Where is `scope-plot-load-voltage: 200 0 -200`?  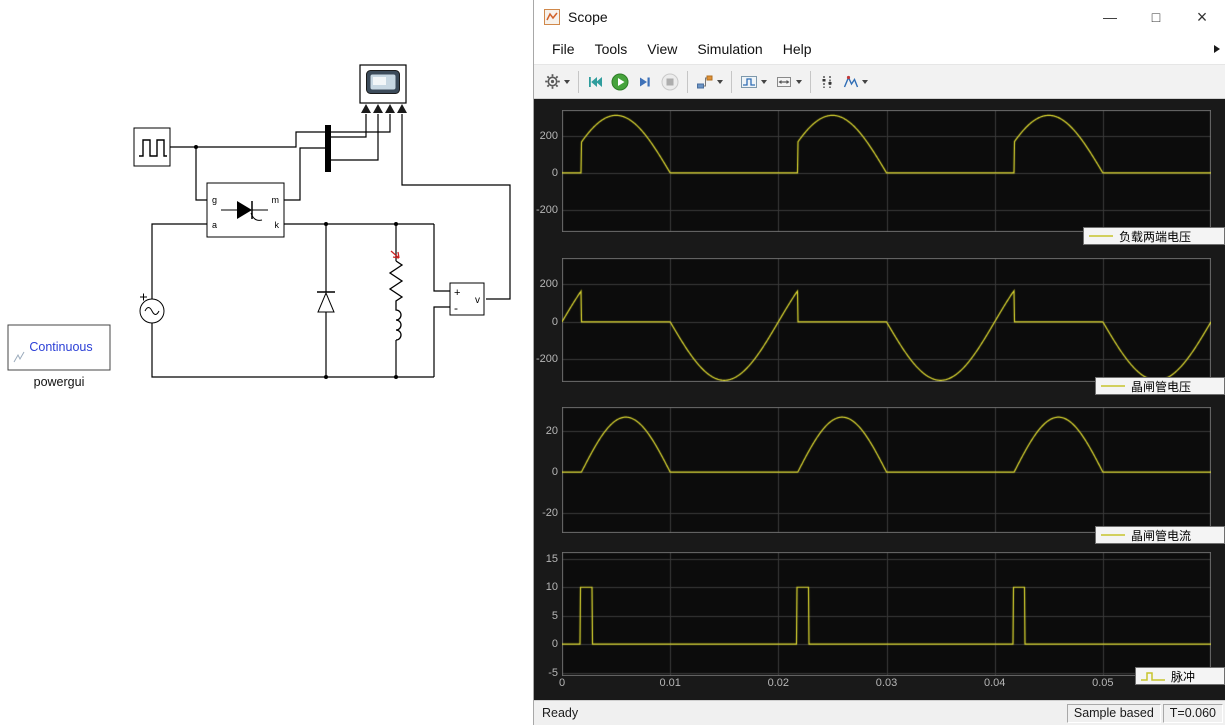
scope-plot-load-voltage: 200 0 -200 is located at coordinates (879, 171).